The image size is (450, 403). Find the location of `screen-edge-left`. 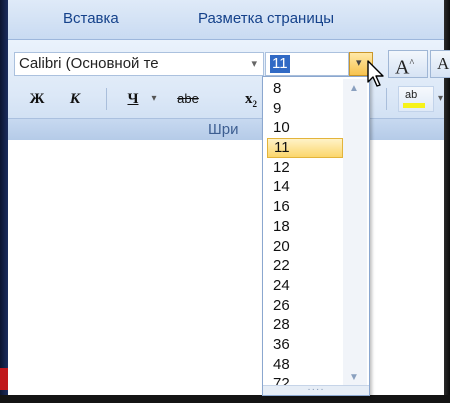

screen-edge-left is located at coordinates (4, 201).